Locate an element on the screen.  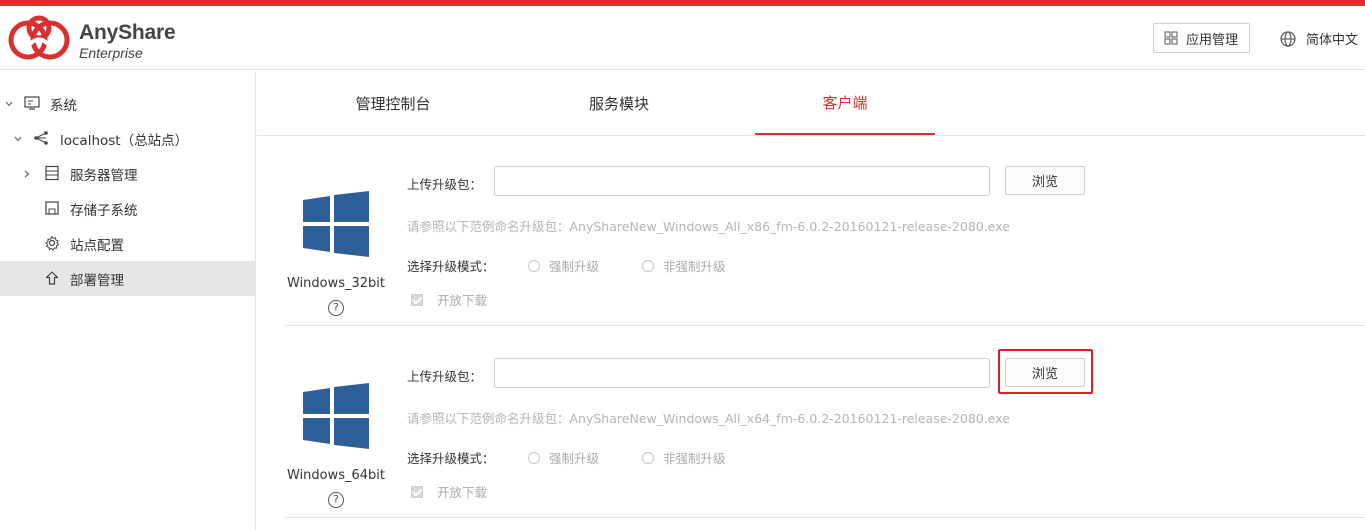
app-manage-label: 应用管理 is located at coordinates (1212, 40).